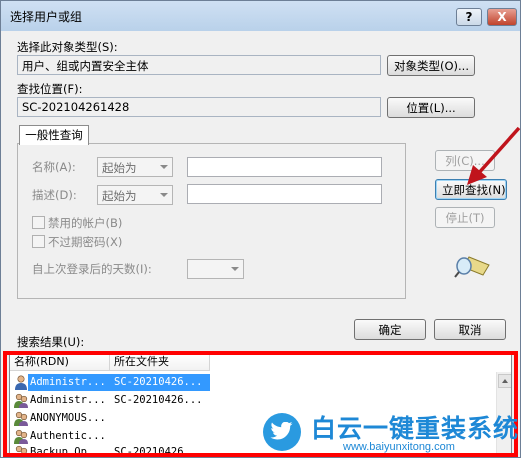  I want to click on disabled-accounts-label: 禁用的帐户(B), so click(85, 223).